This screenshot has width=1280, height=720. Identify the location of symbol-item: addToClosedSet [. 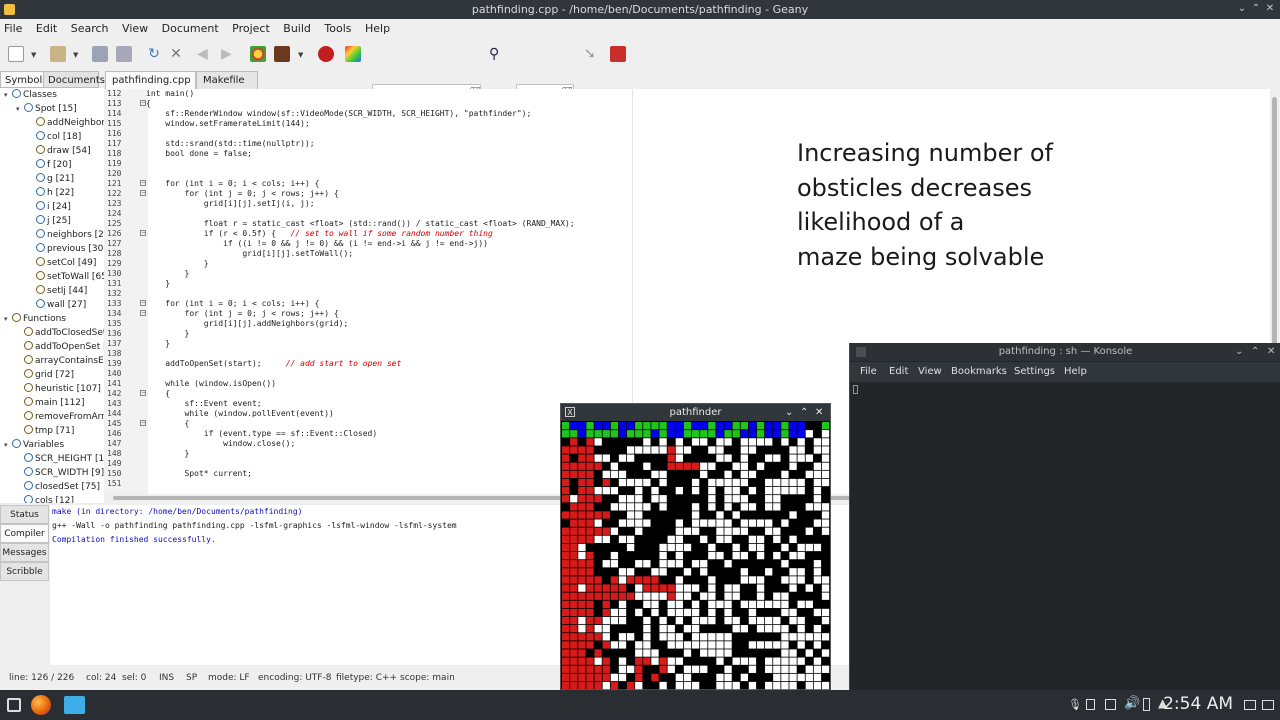
(60, 333).